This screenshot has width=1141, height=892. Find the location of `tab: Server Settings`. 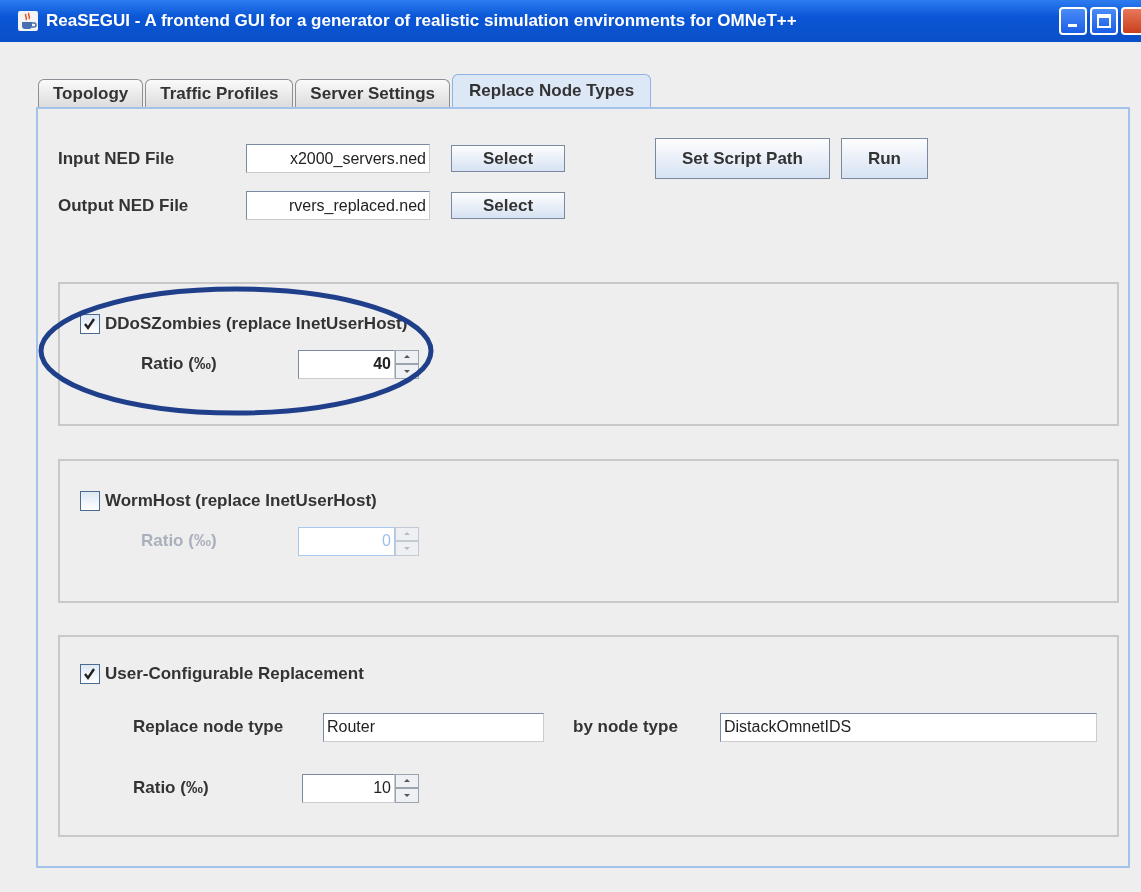

tab: Server Settings is located at coordinates (373, 93).